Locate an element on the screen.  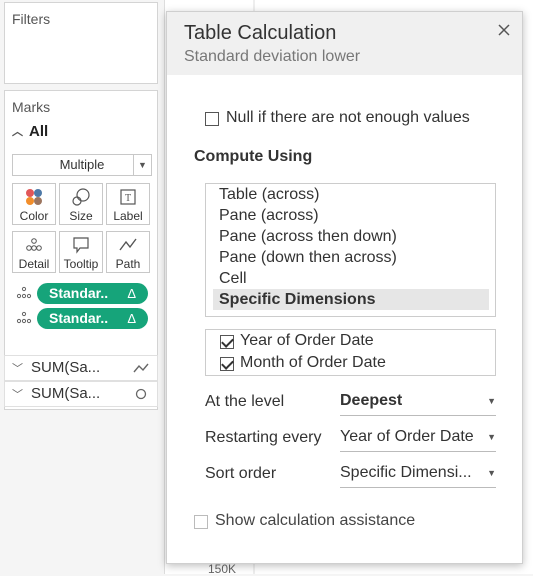
svg-text: T is located at coordinates (128, 198).